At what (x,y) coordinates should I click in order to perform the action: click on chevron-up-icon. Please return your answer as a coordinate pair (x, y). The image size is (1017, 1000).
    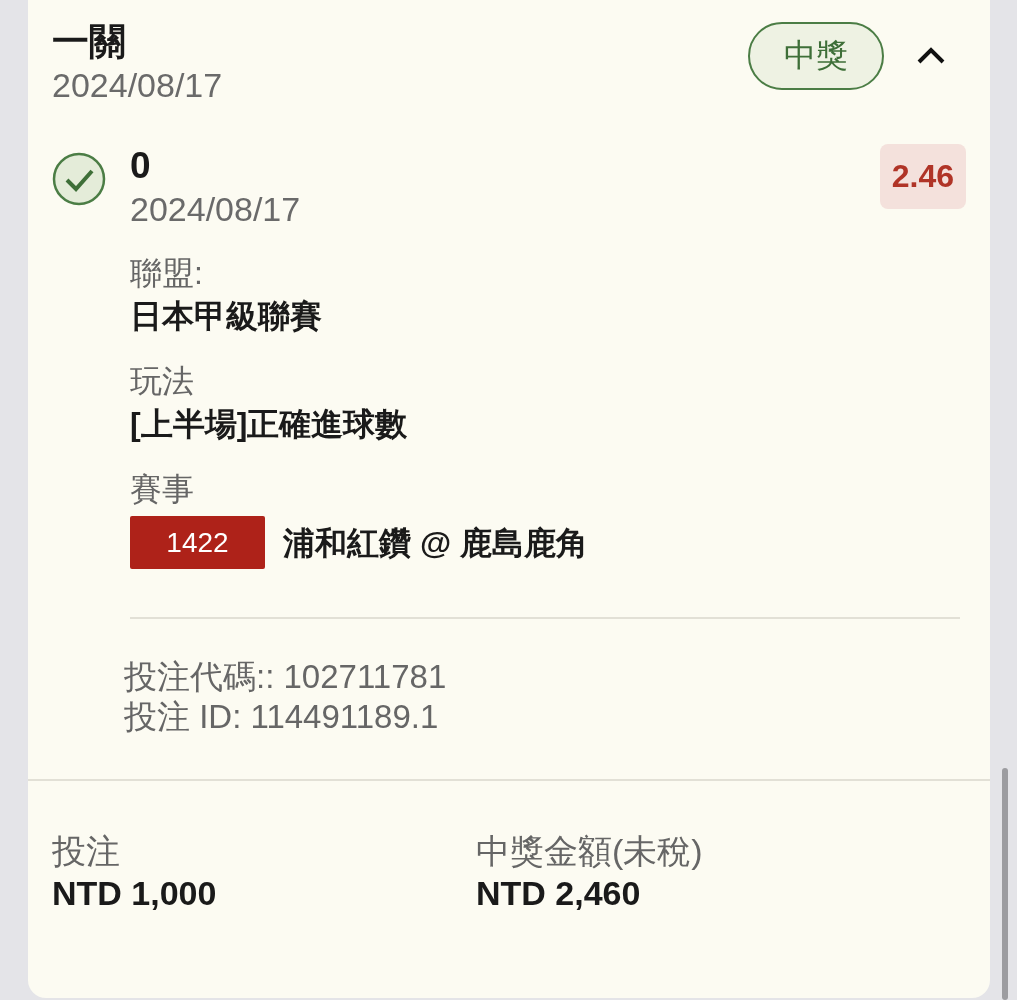
    Looking at the image, I should click on (931, 56).